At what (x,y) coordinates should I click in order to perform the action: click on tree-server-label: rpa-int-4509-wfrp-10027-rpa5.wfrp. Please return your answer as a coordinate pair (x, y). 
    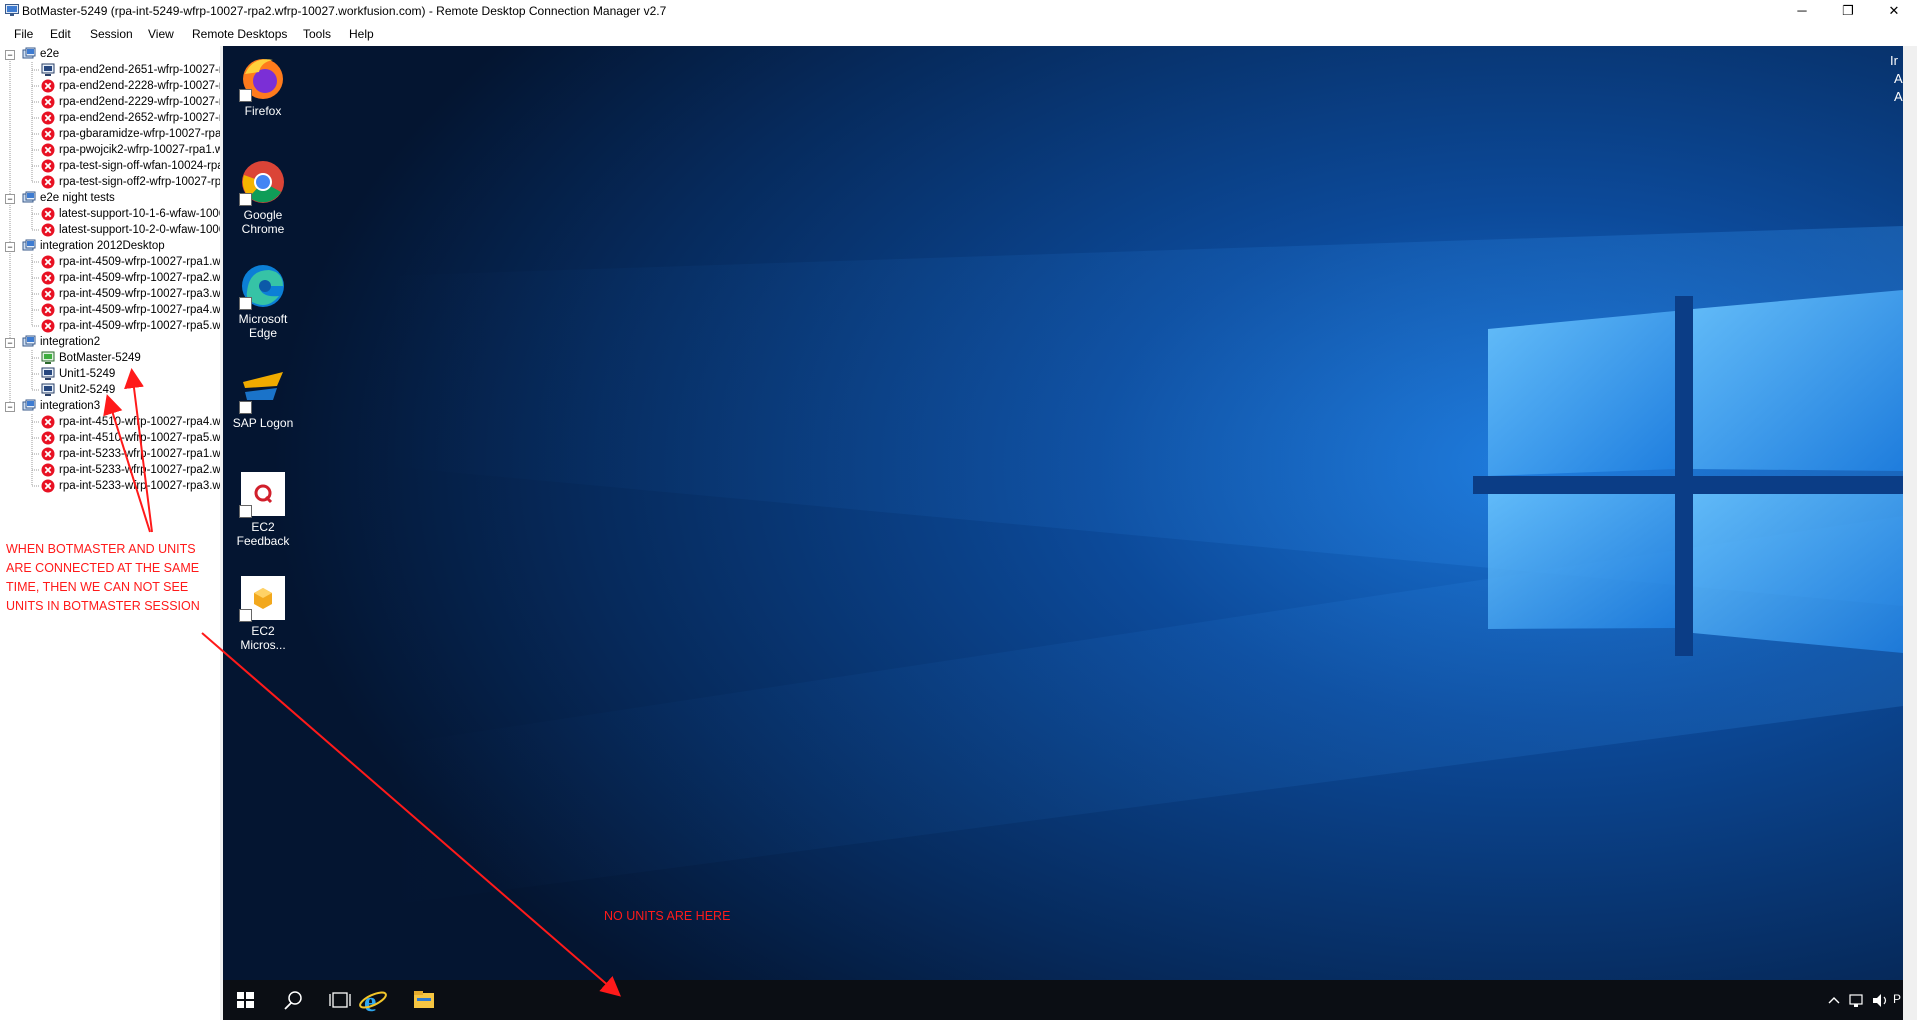
    Looking at the image, I should click on (139, 326).